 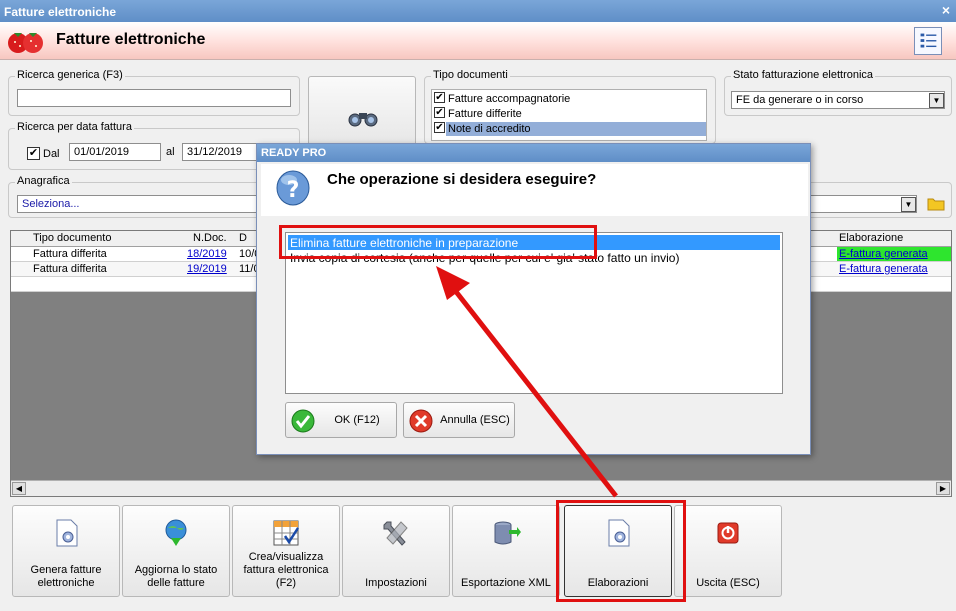 What do you see at coordinates (439, 112) in the screenshot?
I see `doc-type-checkbox-1: ✔` at bounding box center [439, 112].